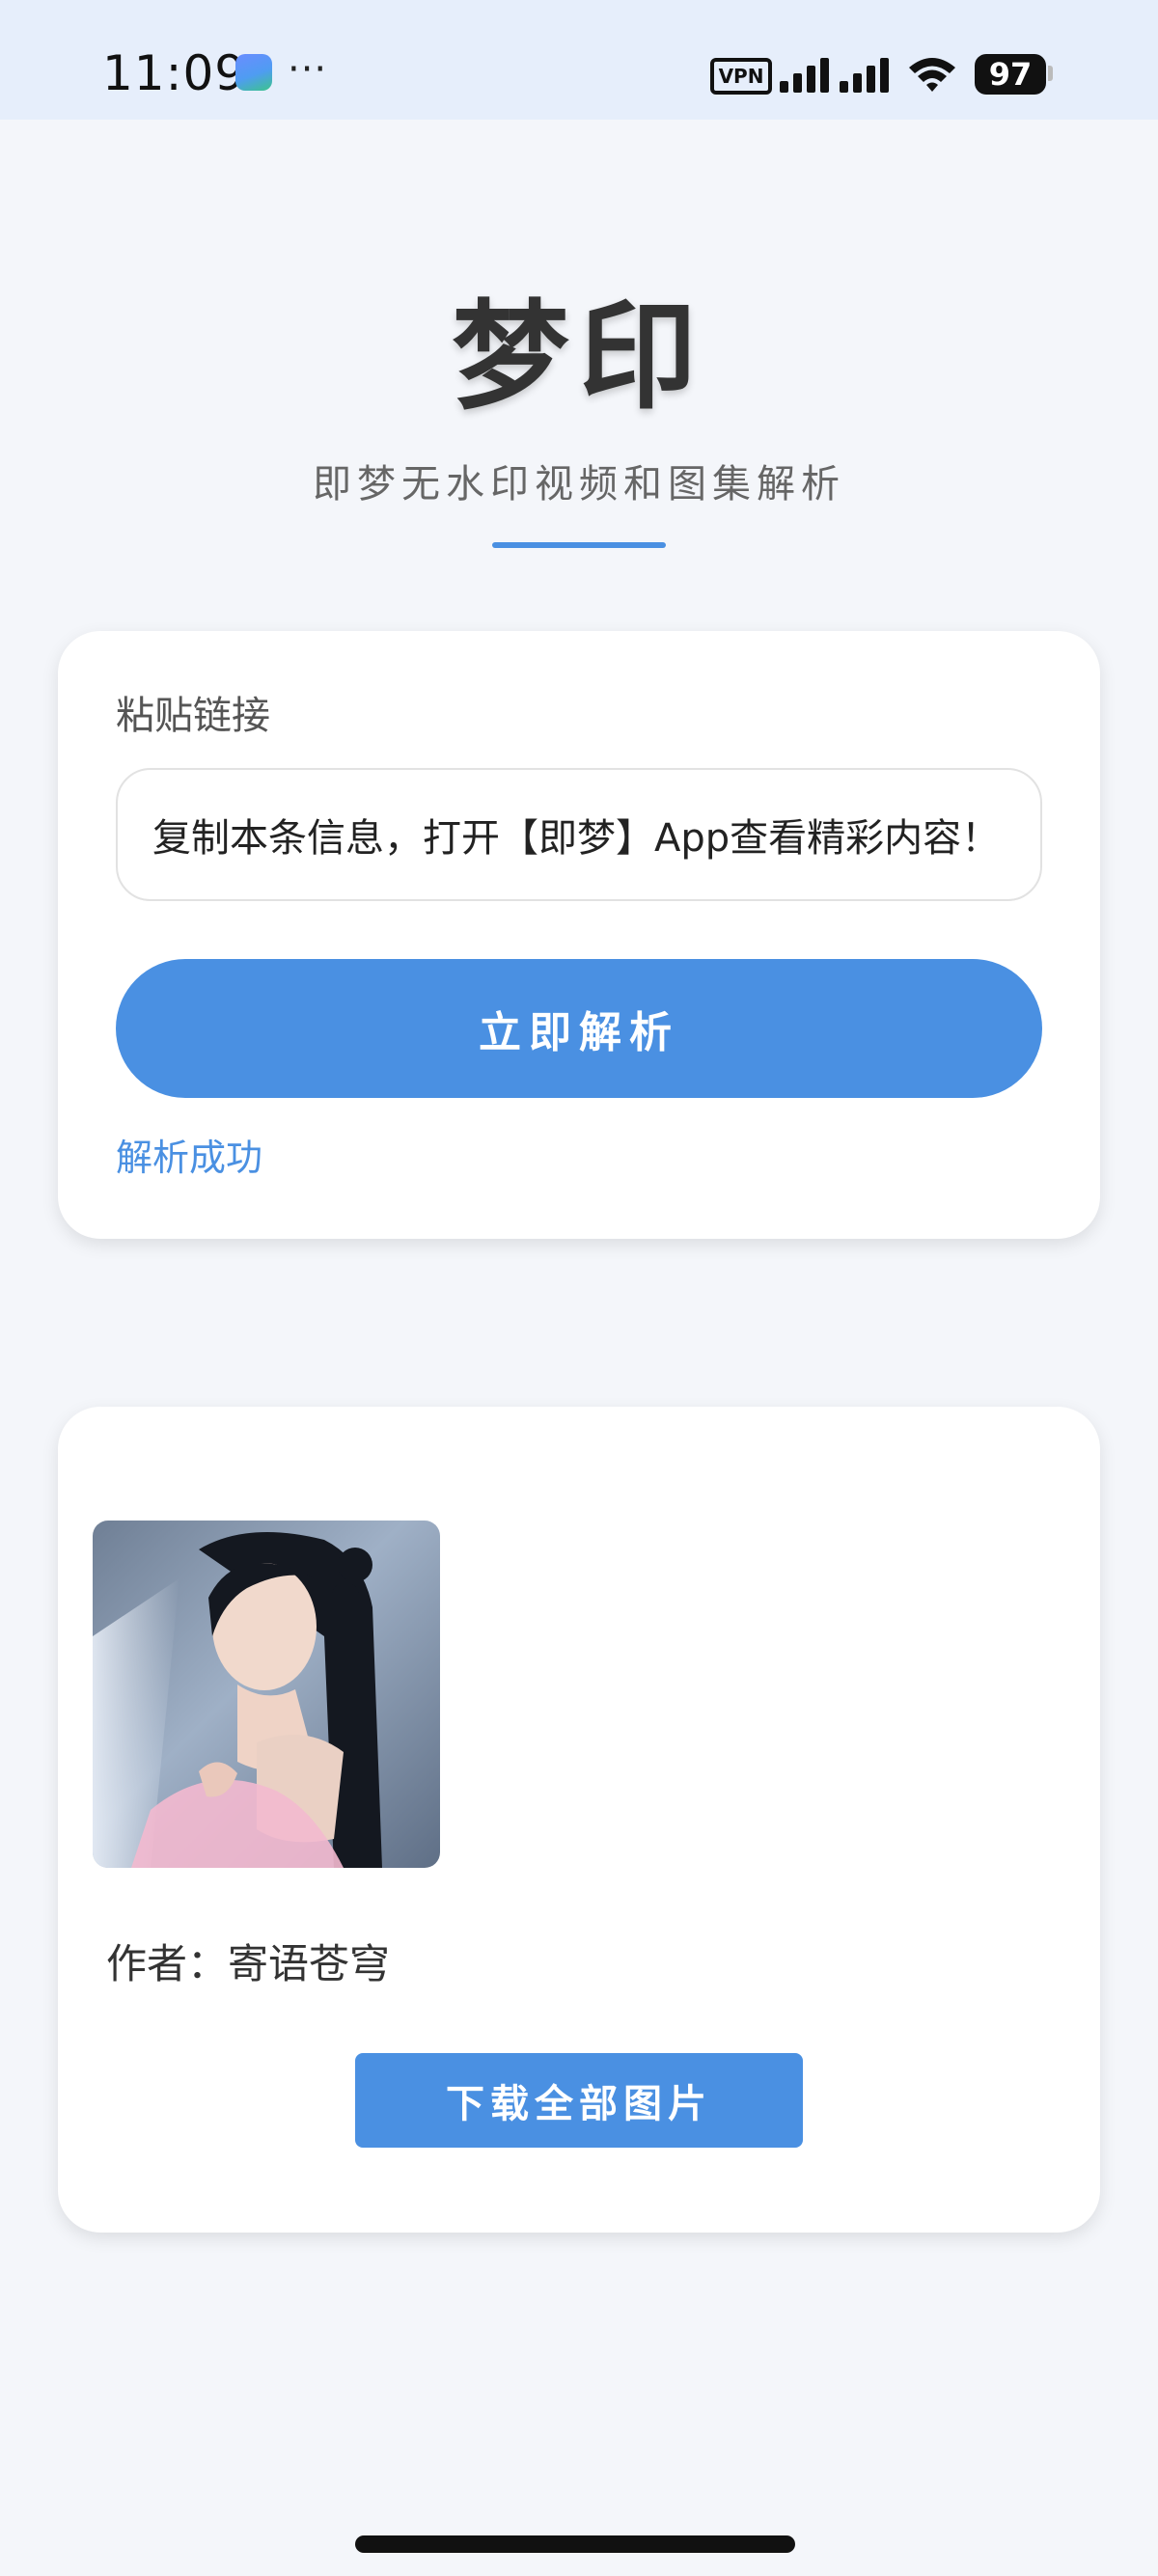  What do you see at coordinates (932, 75) in the screenshot?
I see `wifi-icon` at bounding box center [932, 75].